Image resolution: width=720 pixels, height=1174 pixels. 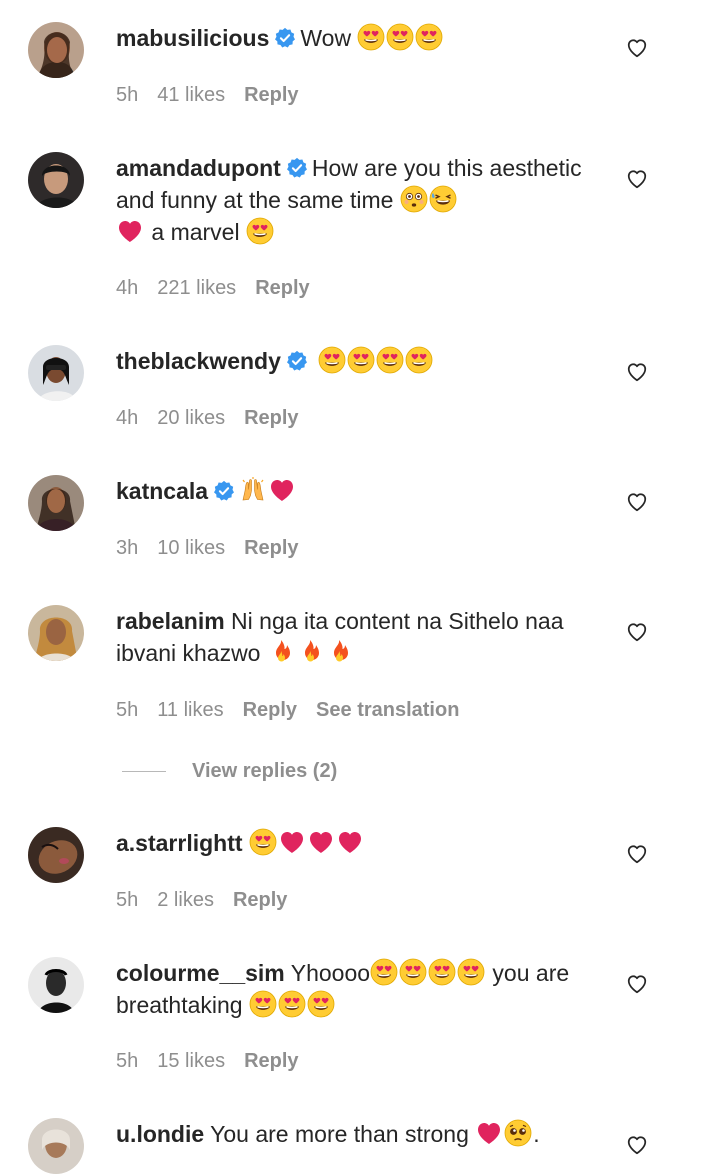 I want to click on comment-text: mabusilicious Wow, so click(x=356, y=38).